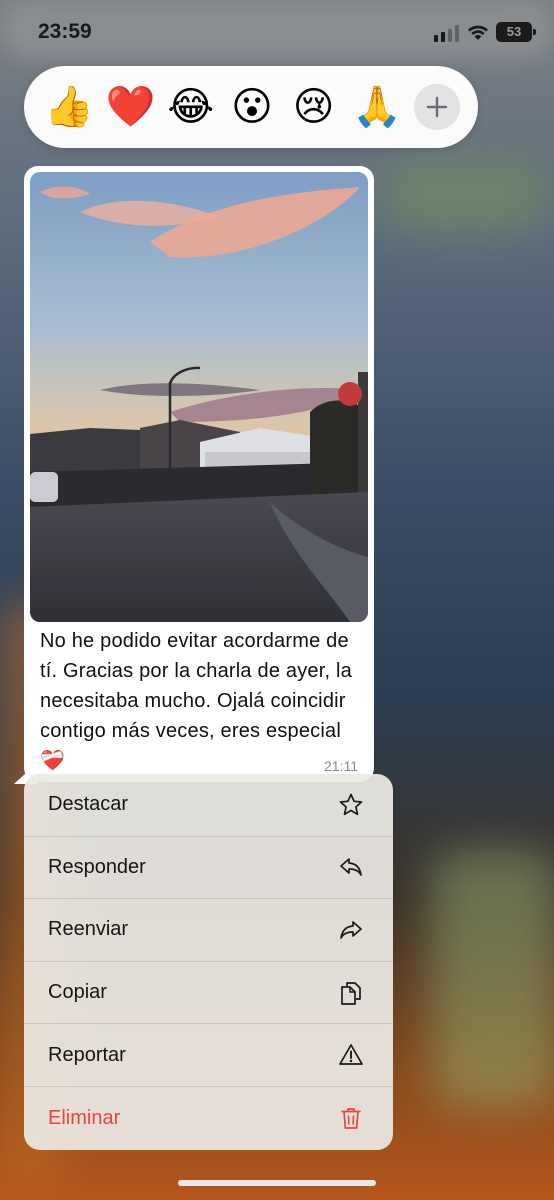  What do you see at coordinates (341, 766) in the screenshot?
I see `message-timestamp: 21:11` at bounding box center [341, 766].